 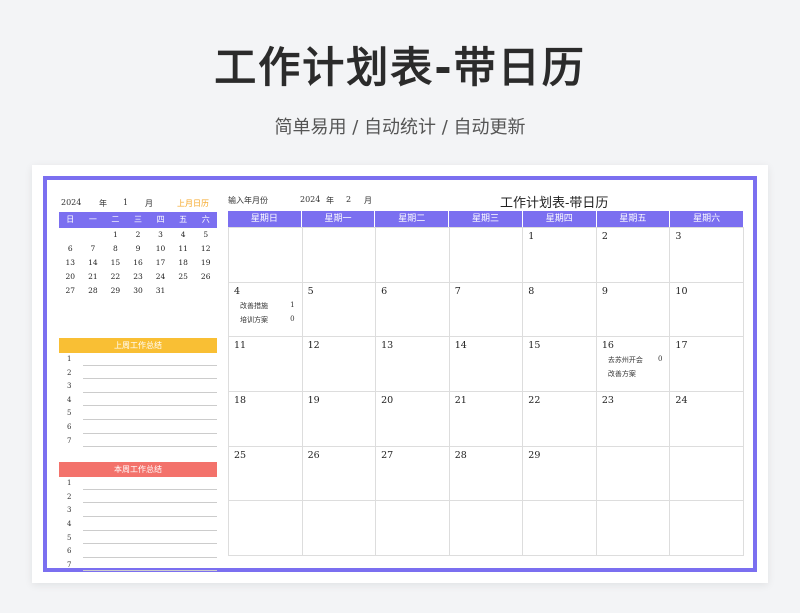 What do you see at coordinates (633, 310) in the screenshot?
I see `calendar-day-cell: 9` at bounding box center [633, 310].